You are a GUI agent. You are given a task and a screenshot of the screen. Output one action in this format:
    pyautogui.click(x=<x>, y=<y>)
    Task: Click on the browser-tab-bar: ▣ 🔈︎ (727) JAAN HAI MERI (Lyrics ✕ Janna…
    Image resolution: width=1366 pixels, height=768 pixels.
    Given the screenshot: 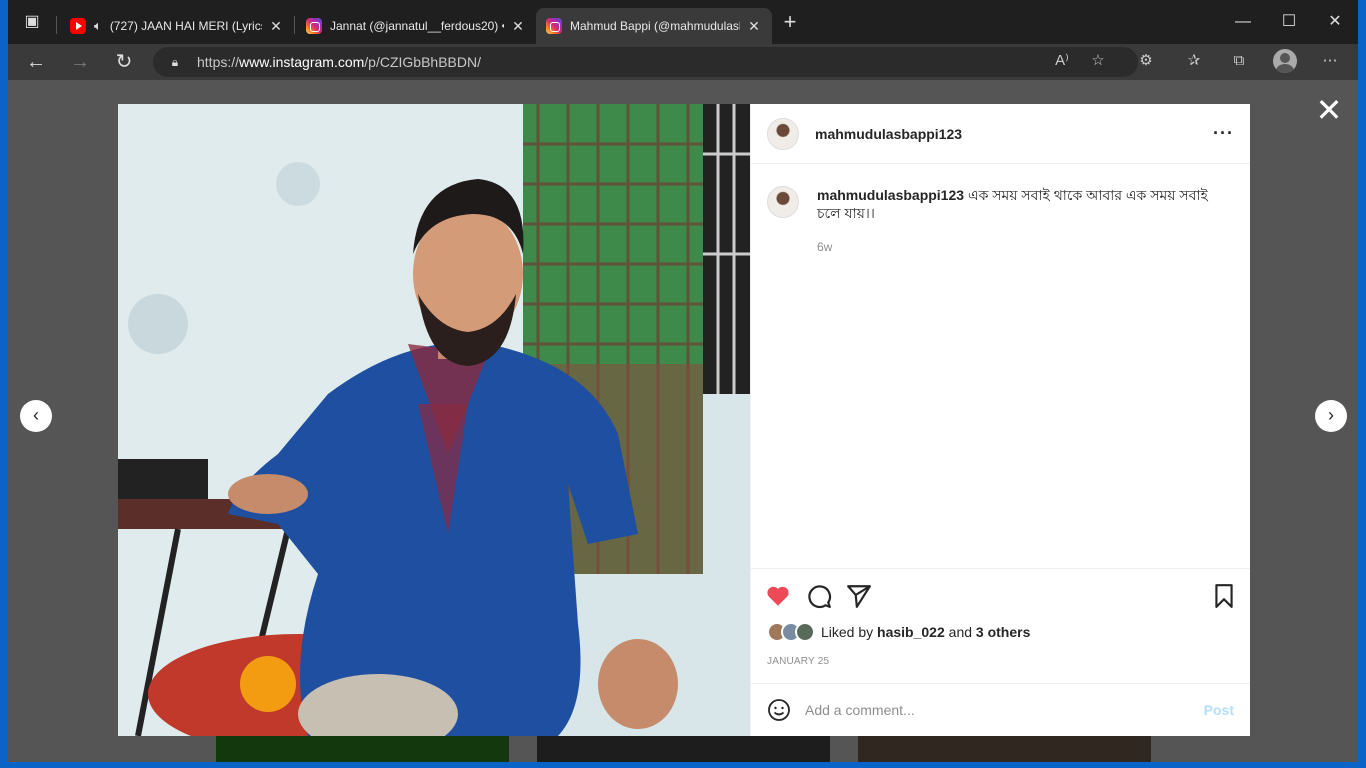 What is the action you would take?
    pyautogui.click(x=683, y=22)
    